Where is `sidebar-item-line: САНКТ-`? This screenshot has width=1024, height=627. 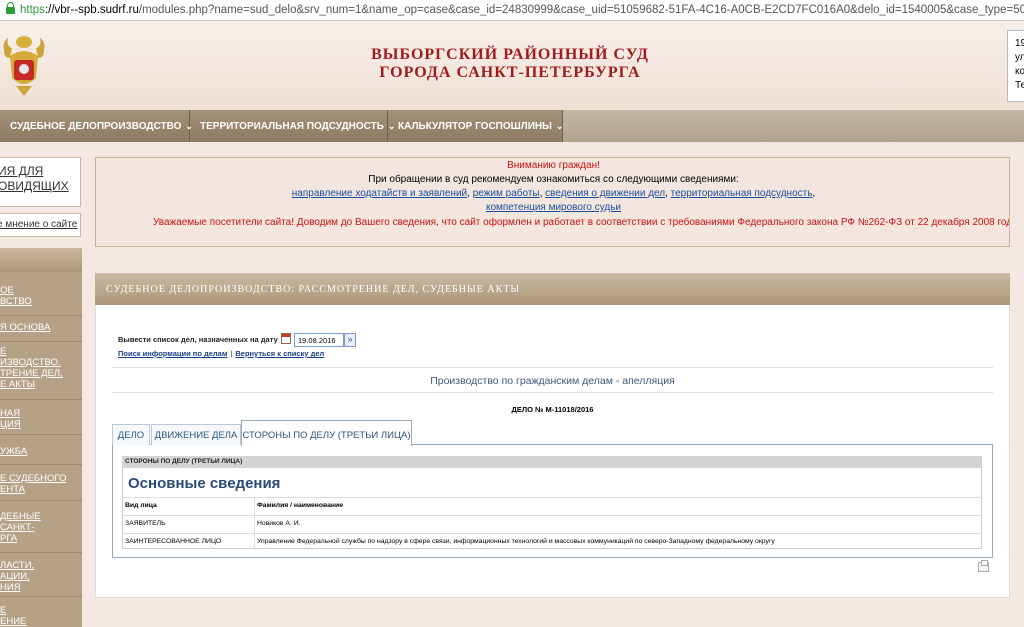 sidebar-item-line: САНКТ- is located at coordinates (17, 527).